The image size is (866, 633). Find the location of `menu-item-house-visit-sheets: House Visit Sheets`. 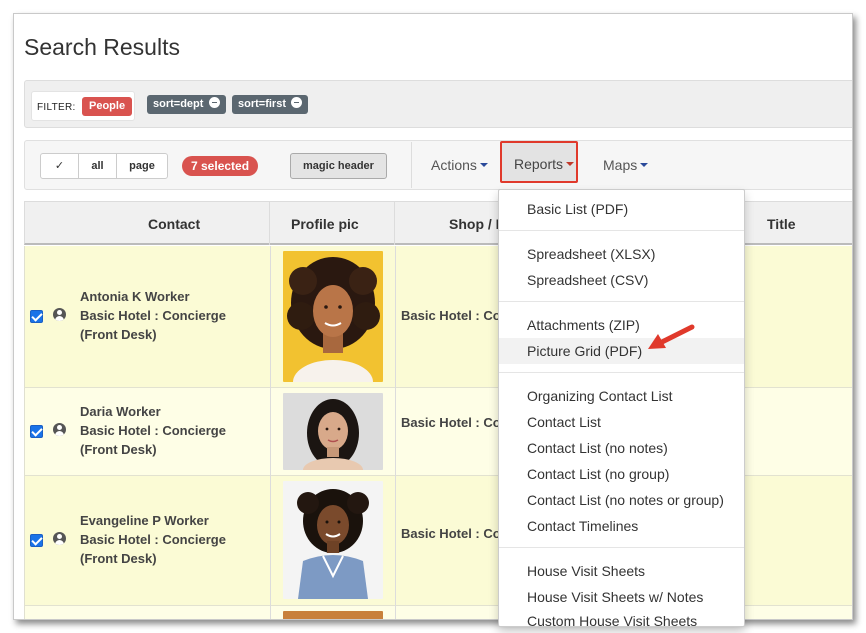

menu-item-house-visit-sheets: House Visit Sheets is located at coordinates (621, 571).